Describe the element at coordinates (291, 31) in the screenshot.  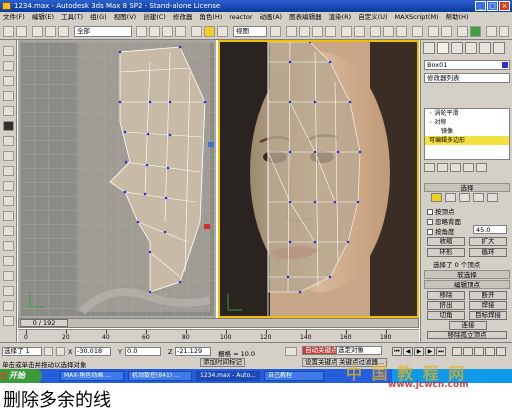
I see `snap-icon` at that location.